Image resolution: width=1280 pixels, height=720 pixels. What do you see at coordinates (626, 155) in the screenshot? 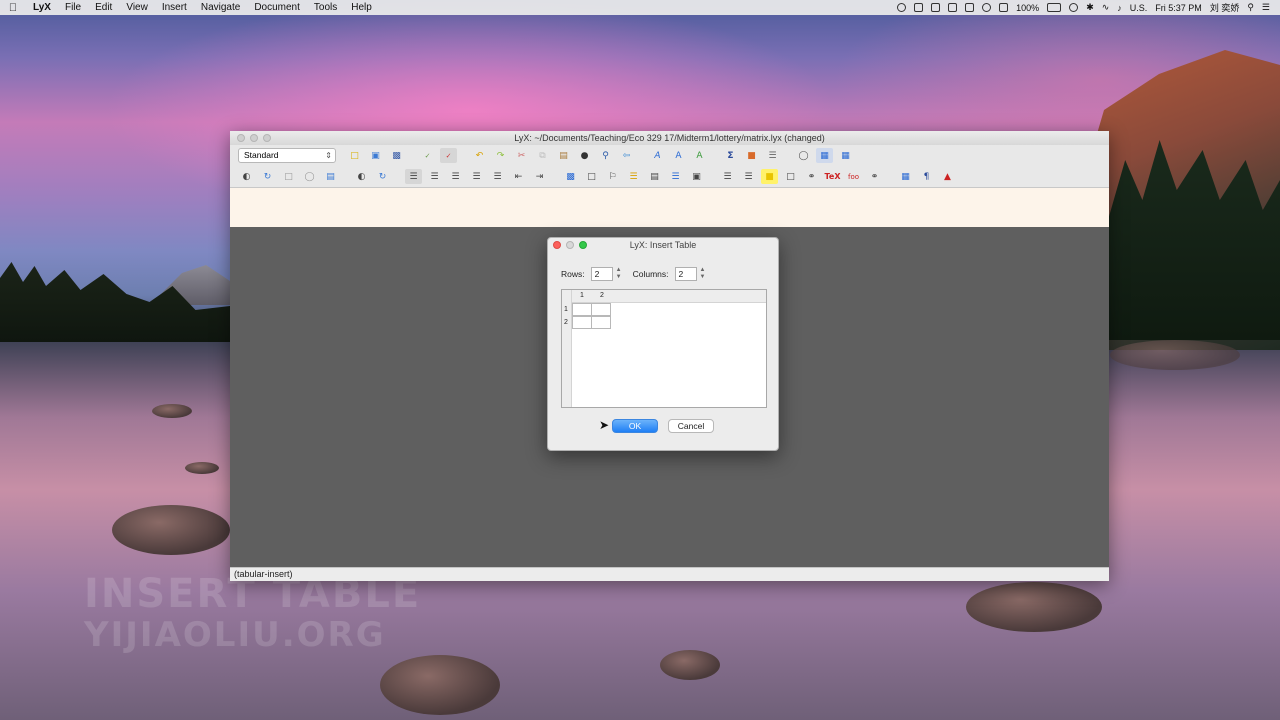
I see `back-arrow-icon: ⇦` at bounding box center [626, 155].